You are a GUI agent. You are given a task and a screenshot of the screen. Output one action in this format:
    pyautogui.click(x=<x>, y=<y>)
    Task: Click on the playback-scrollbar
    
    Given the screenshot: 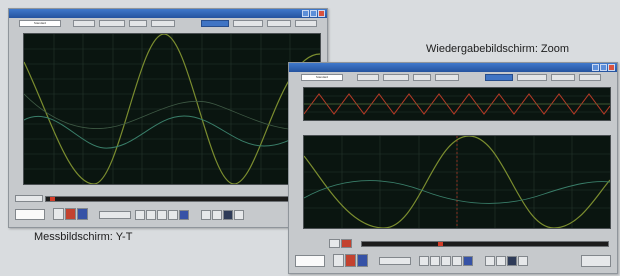 What is the action you would take?
    pyautogui.click(x=485, y=244)
    